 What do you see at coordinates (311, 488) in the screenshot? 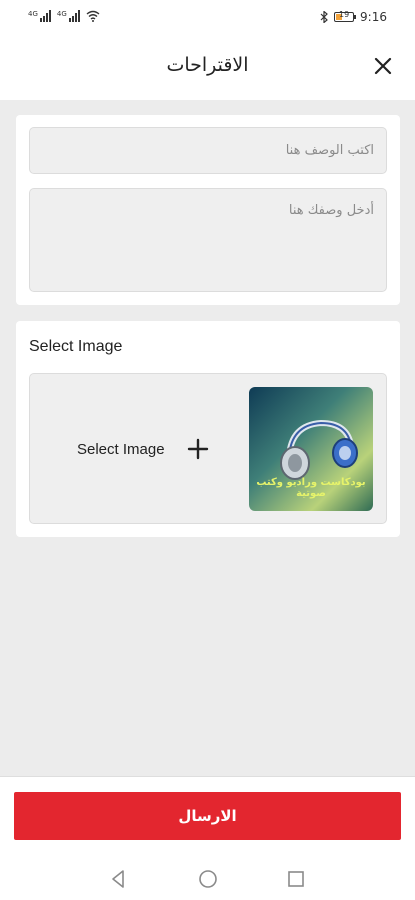
I see `thumbnail-caption: بودكاست وراديو وكتب صوتية` at bounding box center [311, 488].